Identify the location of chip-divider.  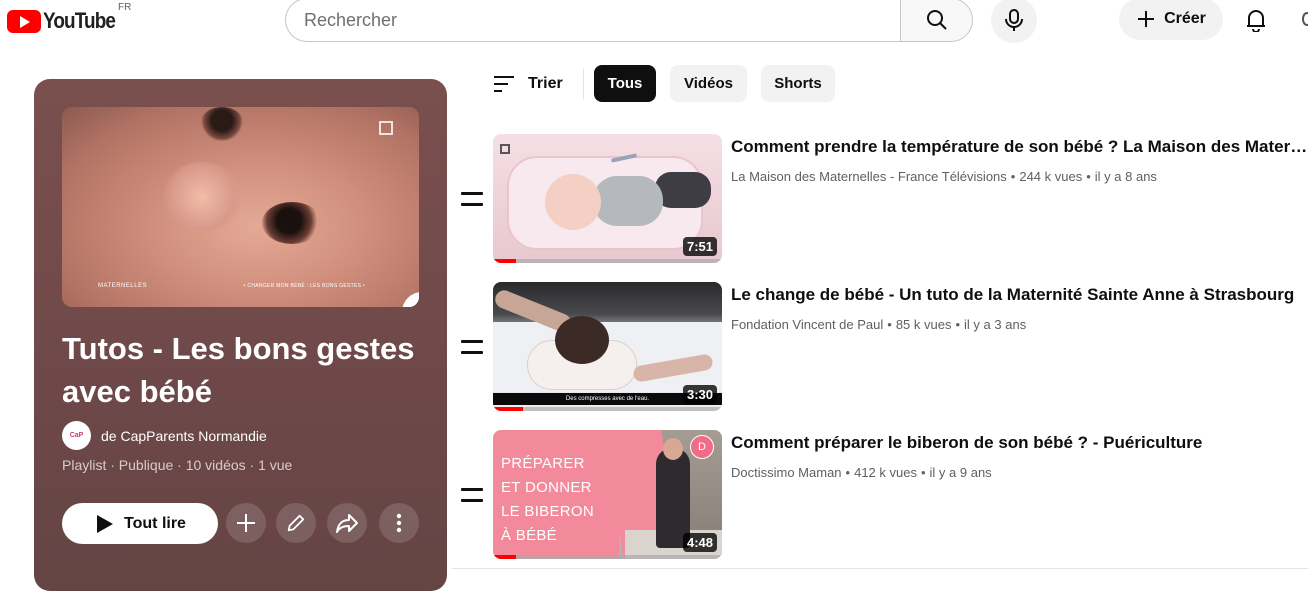
(583, 84).